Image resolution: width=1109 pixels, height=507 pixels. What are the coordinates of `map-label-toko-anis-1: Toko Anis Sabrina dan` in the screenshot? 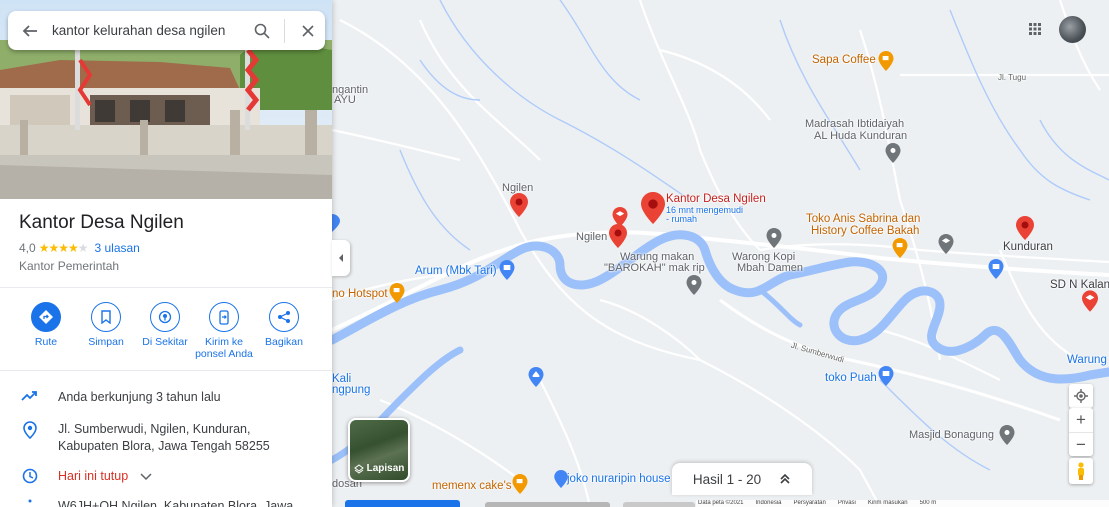 It's located at (863, 219).